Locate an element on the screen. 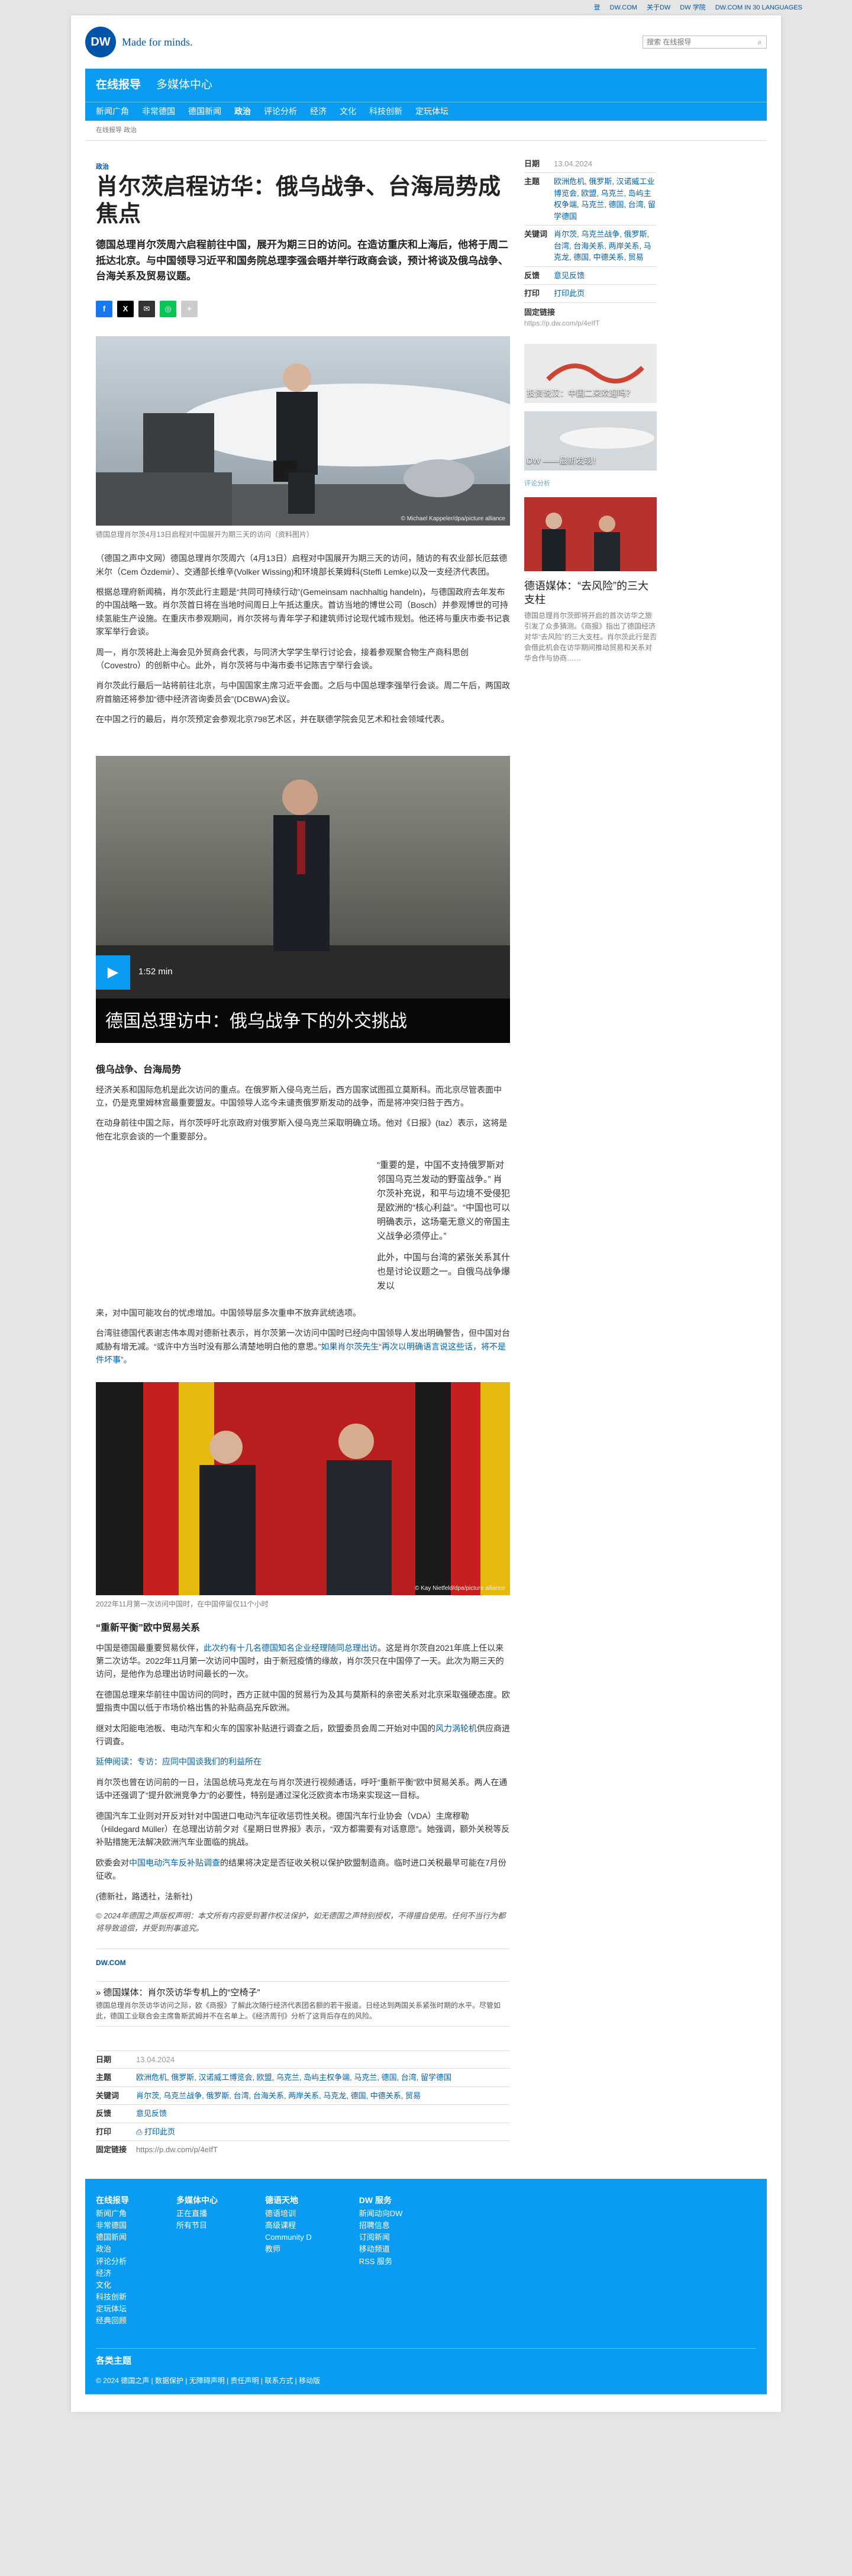  side-thumb-1: 投资说汉：中国二来欢迎吗？ is located at coordinates (590, 374).